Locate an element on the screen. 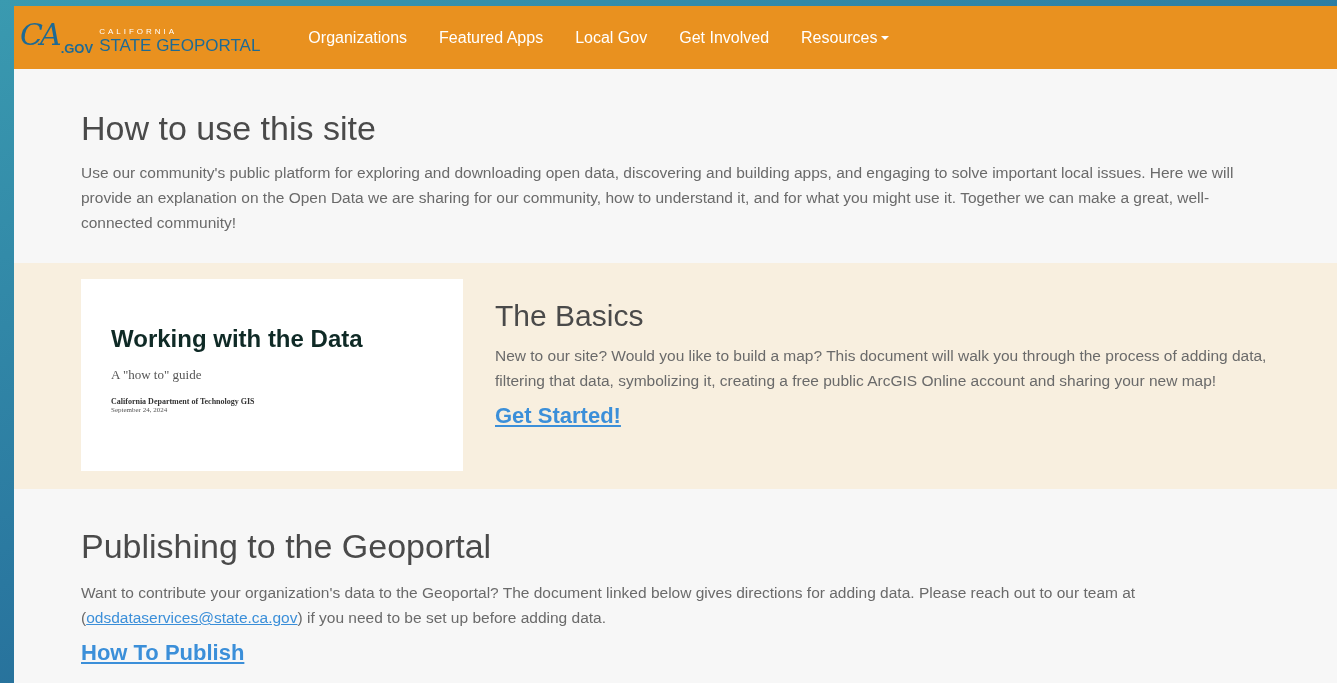 The height and width of the screenshot is (683, 1337). logo-title: STATE GEOPORTAL is located at coordinates (180, 45).